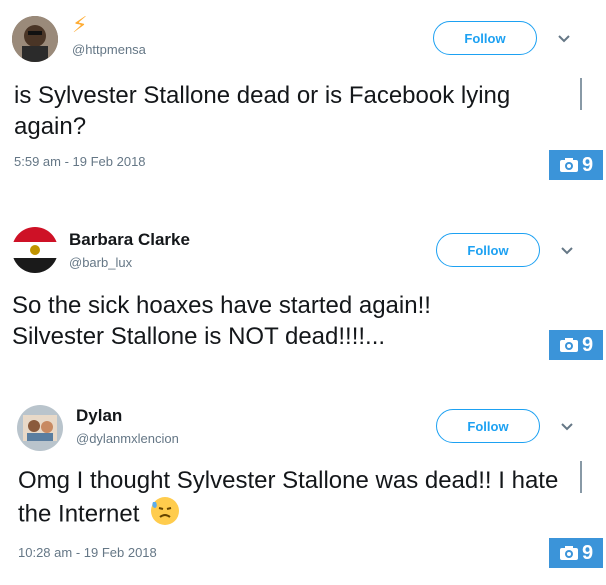 The height and width of the screenshot is (585, 606). I want to click on timestamp: 5:59 am - 19 Feb 2018, so click(80, 161).